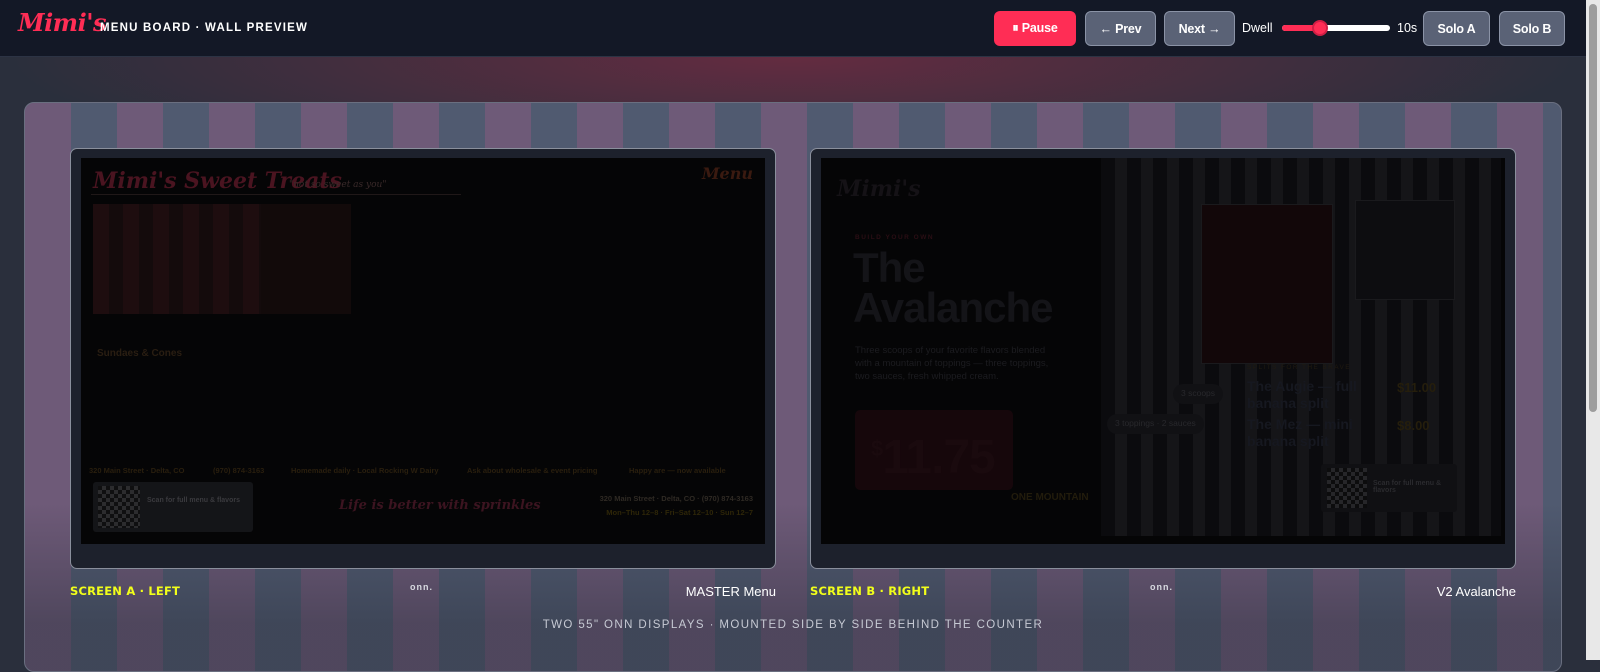 The width and height of the screenshot is (1600, 672). What do you see at coordinates (877, 448) in the screenshot?
I see `price-currency: $` at bounding box center [877, 448].